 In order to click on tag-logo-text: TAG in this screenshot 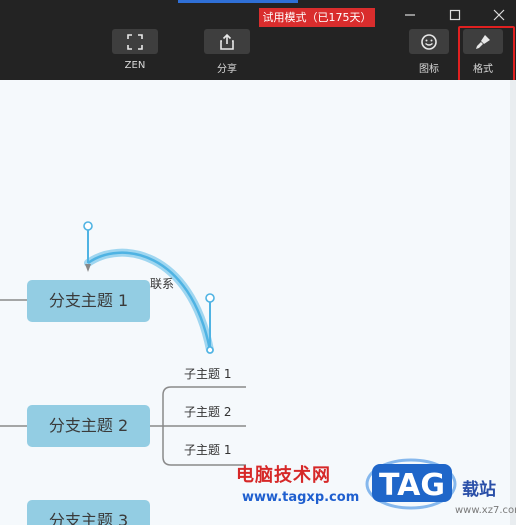, I will do `click(412, 485)`.